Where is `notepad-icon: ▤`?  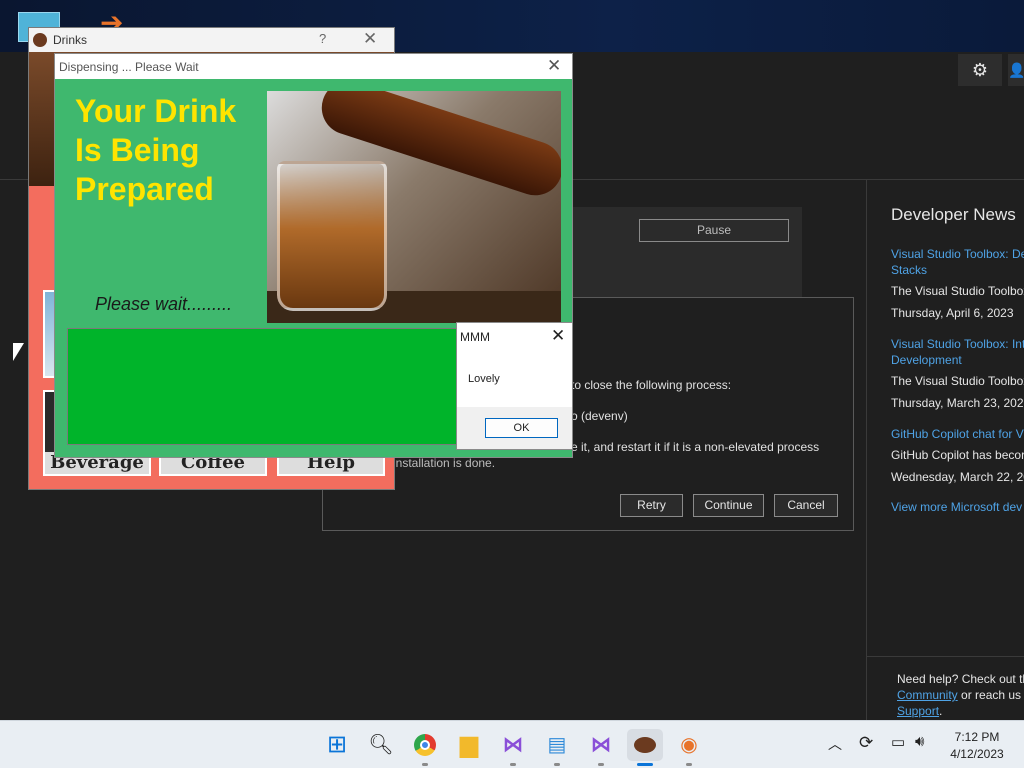 notepad-icon: ▤ is located at coordinates (557, 745).